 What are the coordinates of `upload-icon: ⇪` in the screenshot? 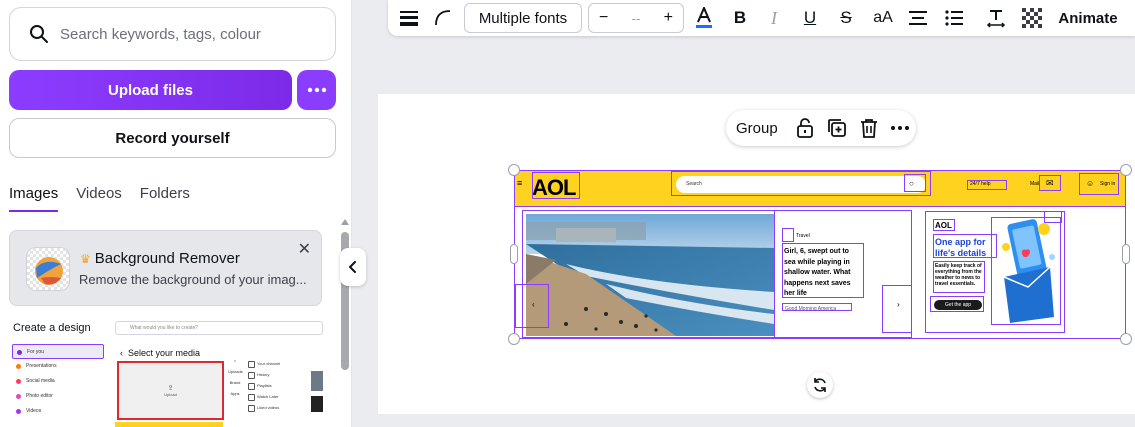 It's located at (170, 388).